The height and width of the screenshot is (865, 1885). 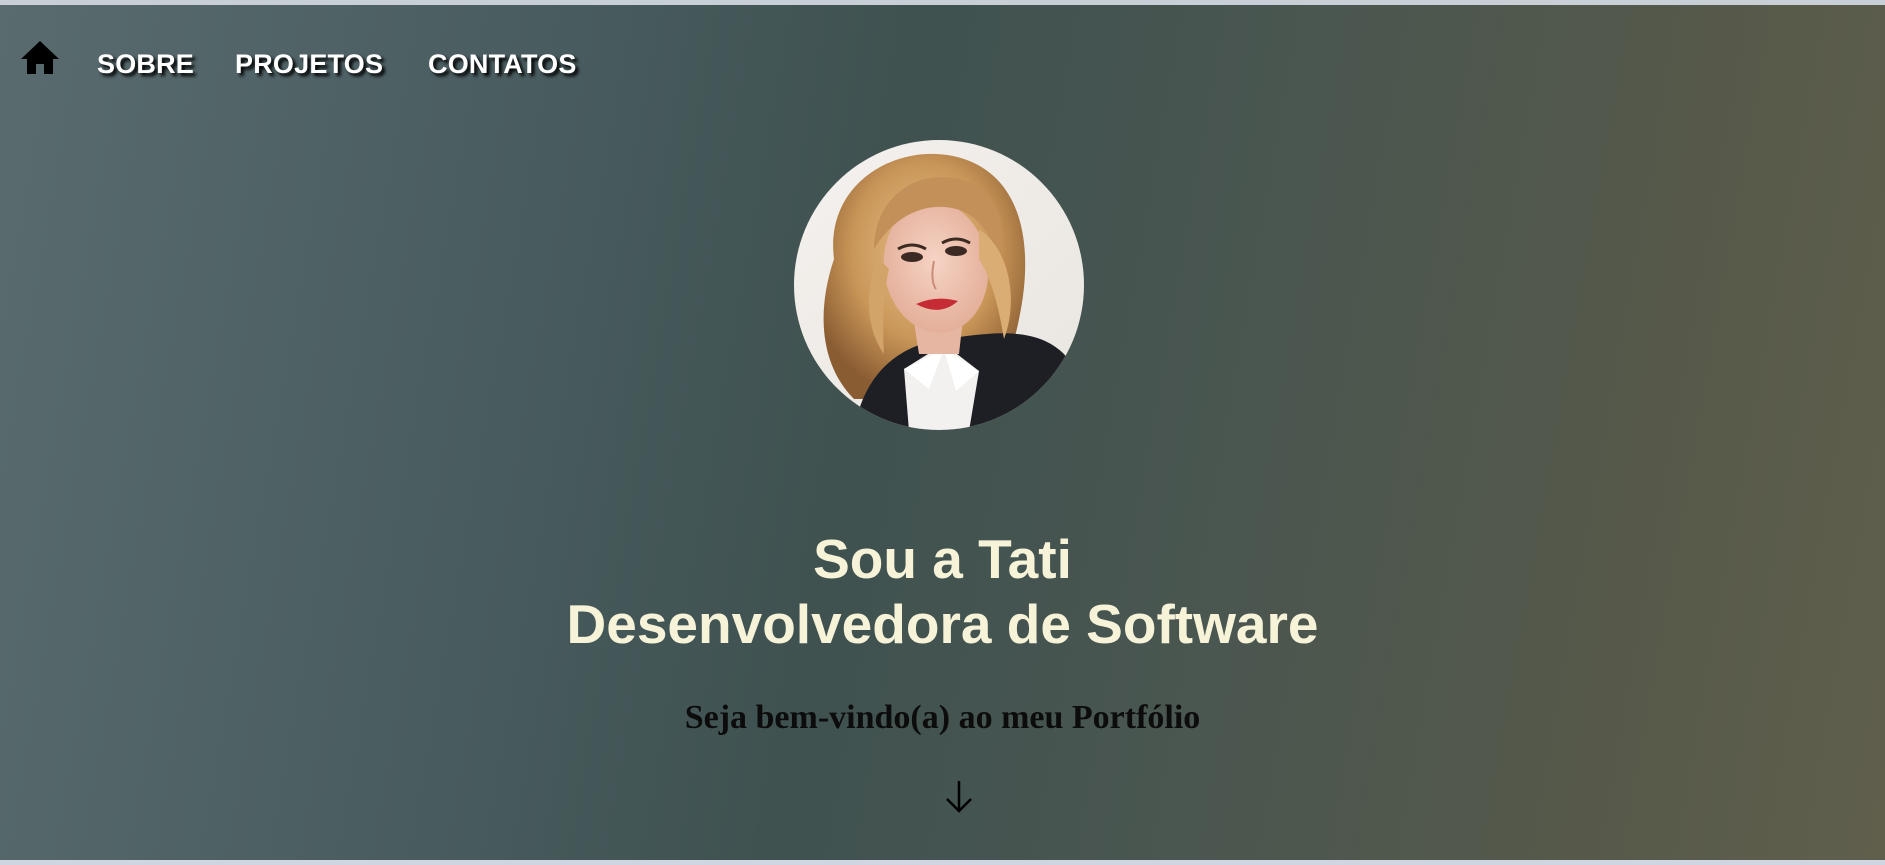 I want to click on nav-item-projetos: PROJETOS, so click(x=309, y=64).